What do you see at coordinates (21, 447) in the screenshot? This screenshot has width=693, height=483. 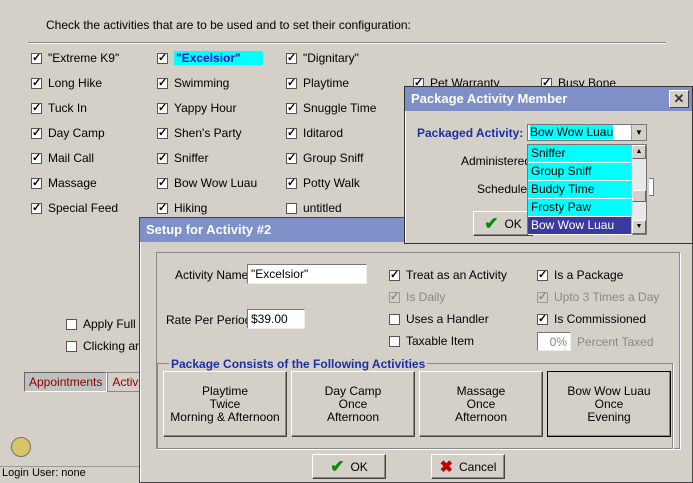 I see `key-icon` at bounding box center [21, 447].